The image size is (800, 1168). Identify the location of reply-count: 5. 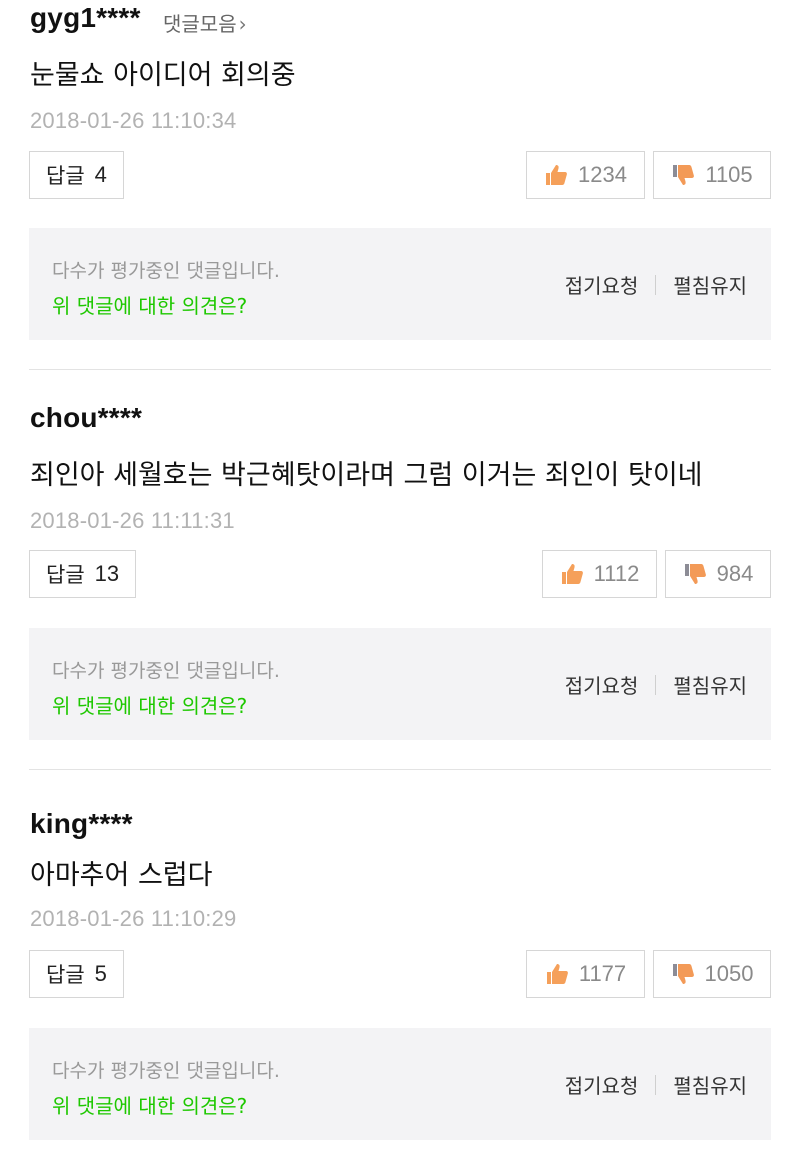
(100, 973).